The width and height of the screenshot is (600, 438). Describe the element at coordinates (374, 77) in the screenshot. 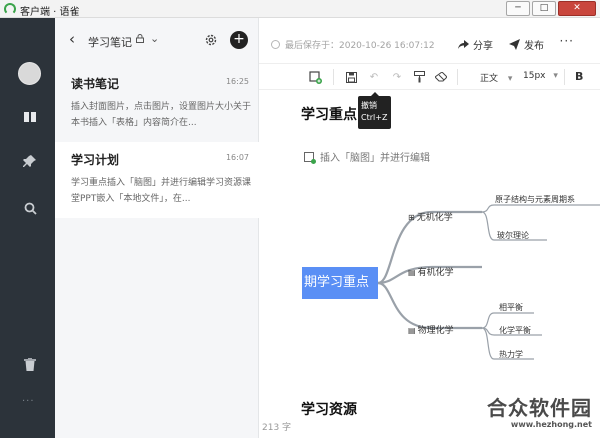

I see `undo-icon: ↶` at that location.